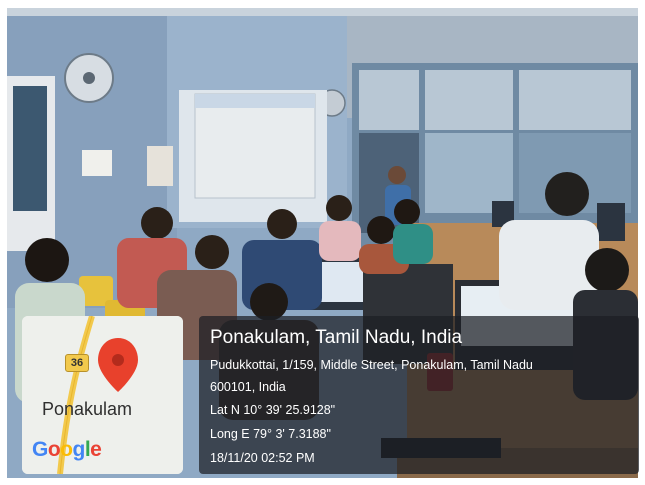 The height and width of the screenshot is (485, 645). Describe the element at coordinates (102, 395) in the screenshot. I see `map-thumbnail: 36 Ponakulam Google` at that location.